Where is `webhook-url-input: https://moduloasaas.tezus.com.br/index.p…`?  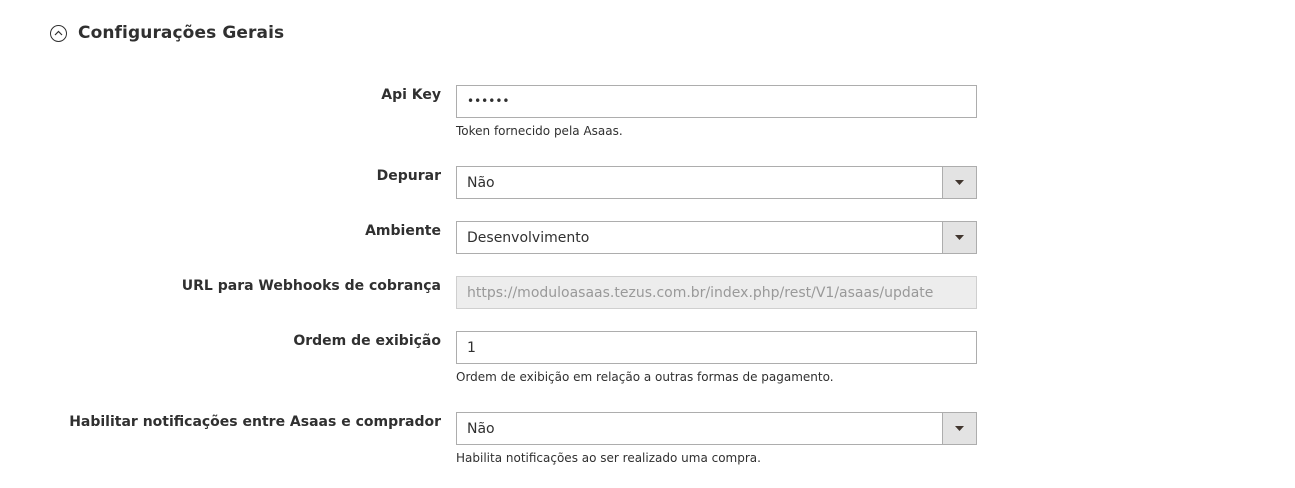
webhook-url-input: https://moduloasaas.tezus.com.br/index.p… is located at coordinates (716, 292).